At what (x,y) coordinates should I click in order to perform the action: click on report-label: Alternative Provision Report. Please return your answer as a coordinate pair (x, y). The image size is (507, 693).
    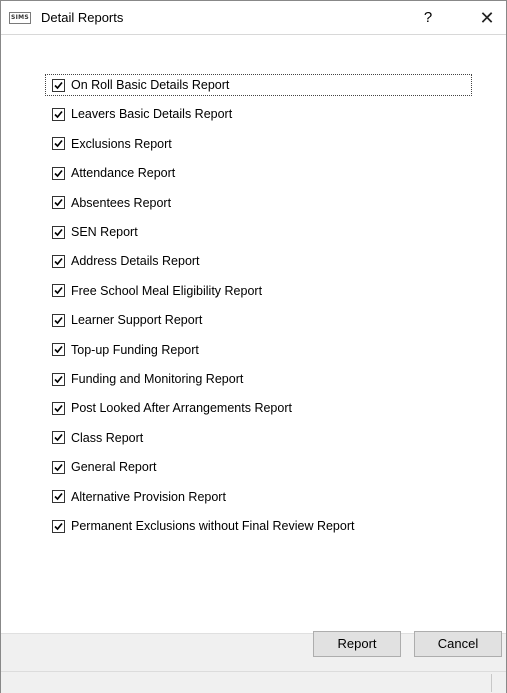
    Looking at the image, I should click on (148, 496).